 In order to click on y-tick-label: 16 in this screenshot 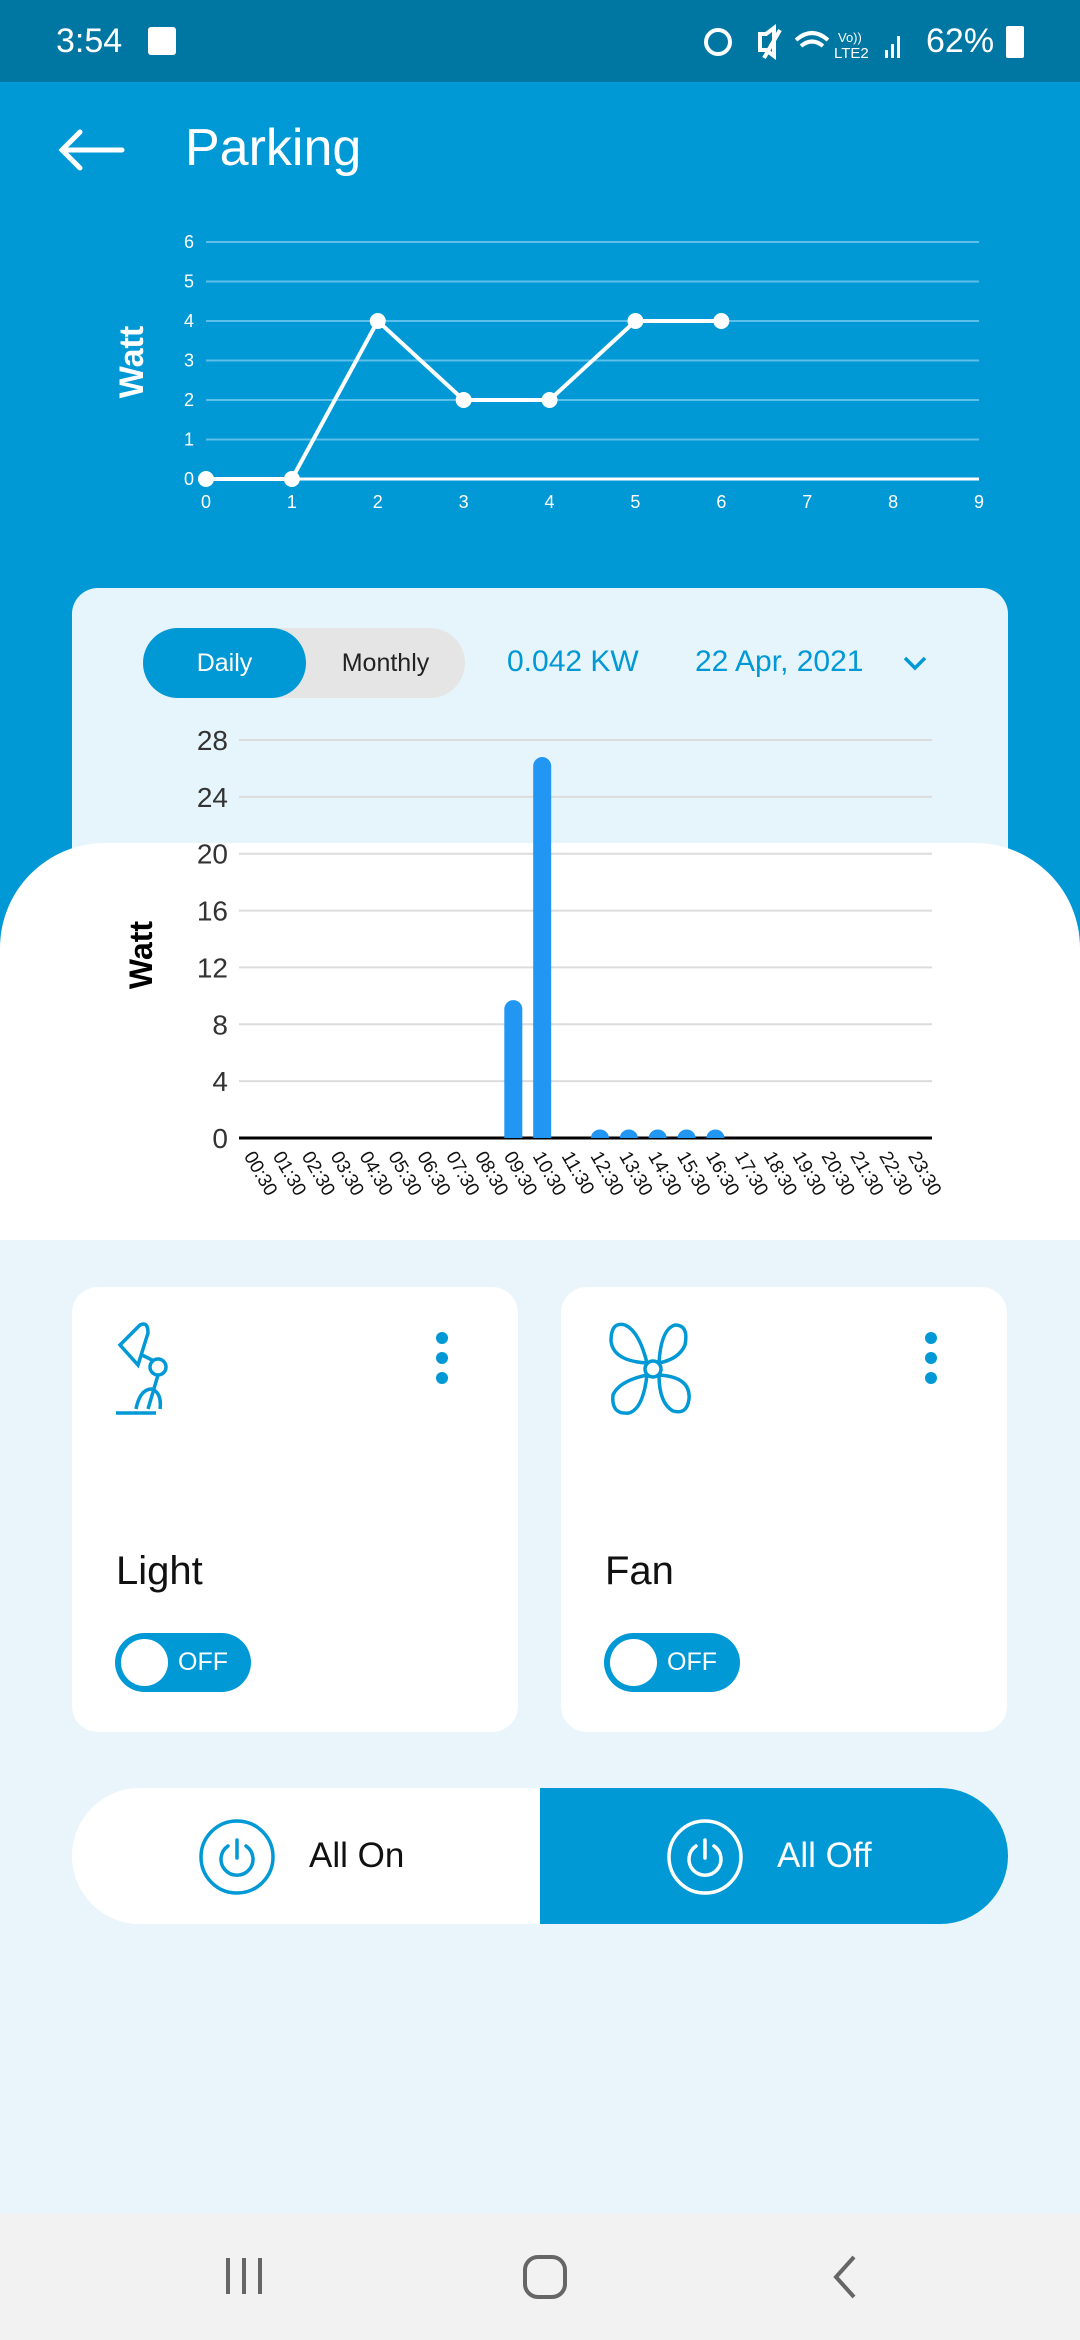, I will do `click(212, 911)`.